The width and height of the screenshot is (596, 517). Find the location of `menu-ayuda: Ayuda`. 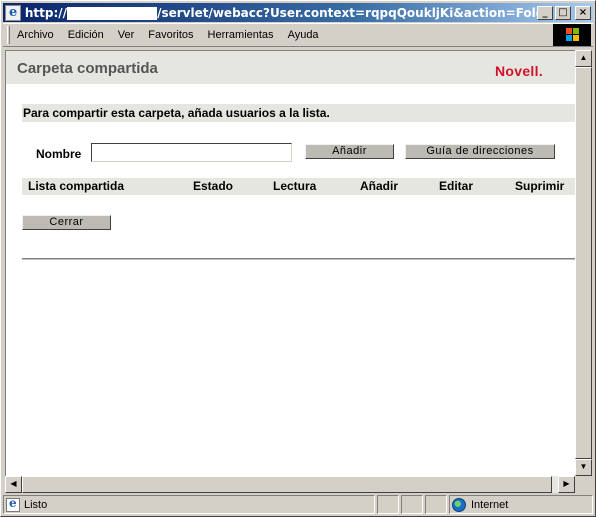

menu-ayuda: Ayuda is located at coordinates (303, 35).